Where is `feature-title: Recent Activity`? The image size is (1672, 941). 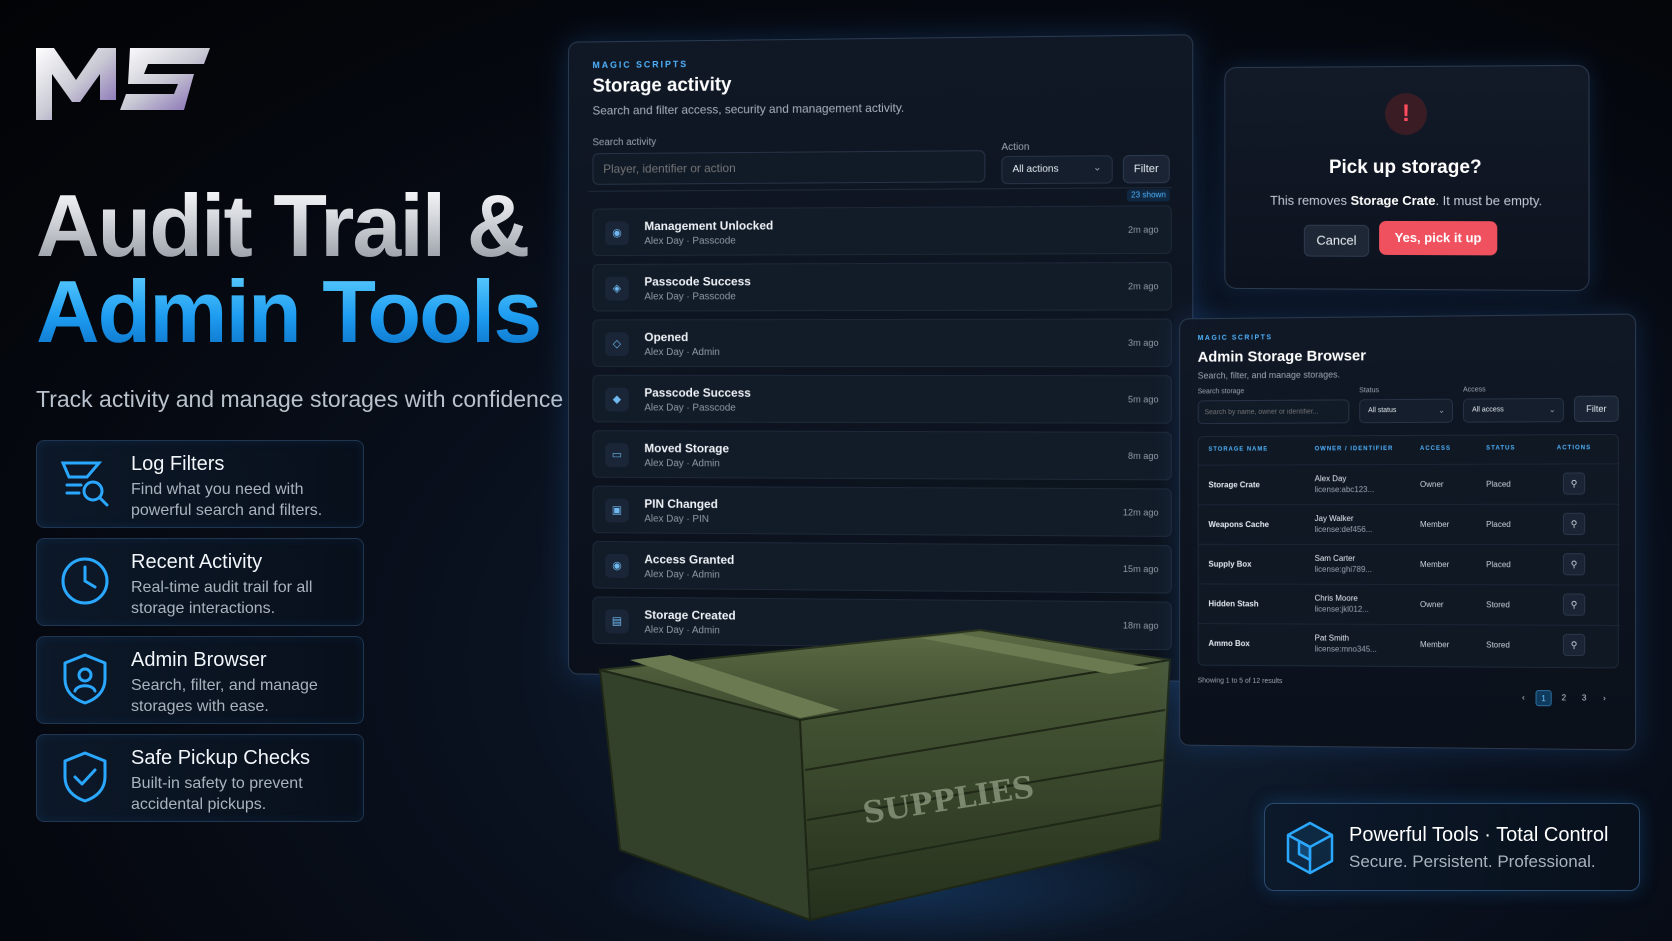
feature-title: Recent Activity is located at coordinates (197, 562).